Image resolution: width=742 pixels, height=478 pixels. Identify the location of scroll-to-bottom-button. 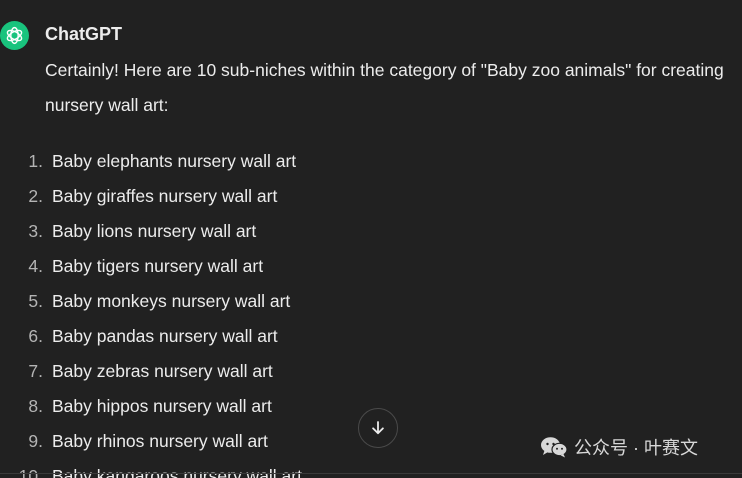
(378, 428).